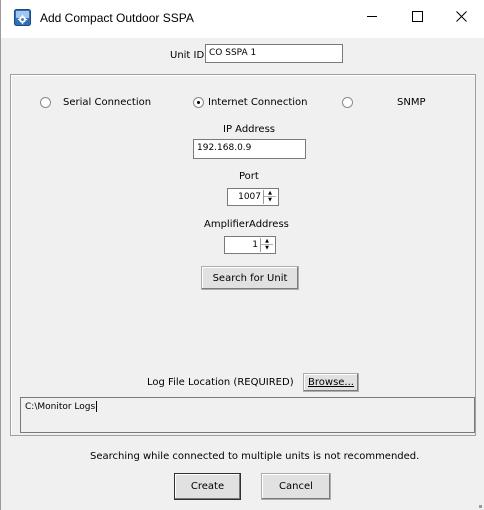  Describe the element at coordinates (347, 102) in the screenshot. I see `snmp-radio` at that location.